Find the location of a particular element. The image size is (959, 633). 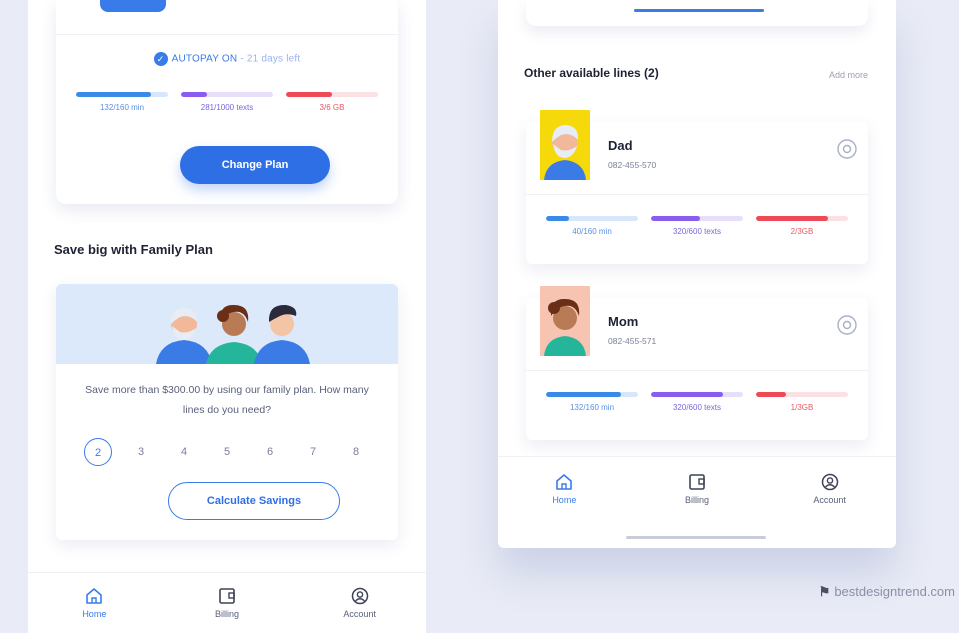

plan-card-accent is located at coordinates (699, 10).